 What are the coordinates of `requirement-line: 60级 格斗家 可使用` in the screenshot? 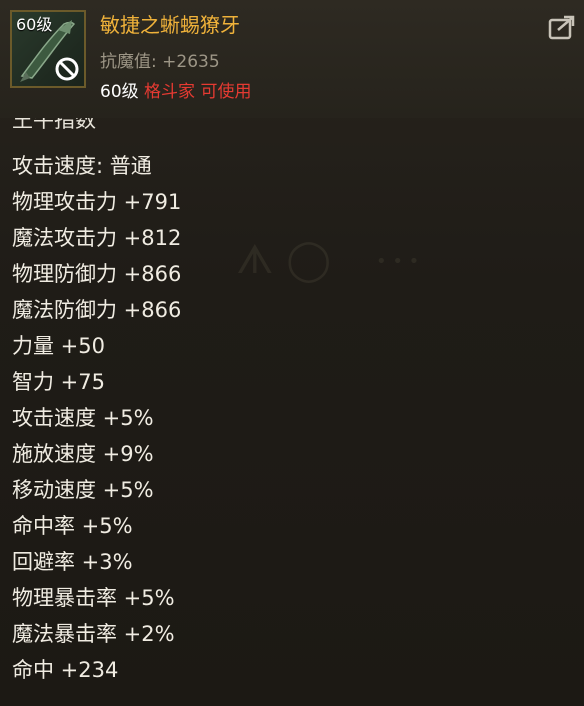 It's located at (175, 92).